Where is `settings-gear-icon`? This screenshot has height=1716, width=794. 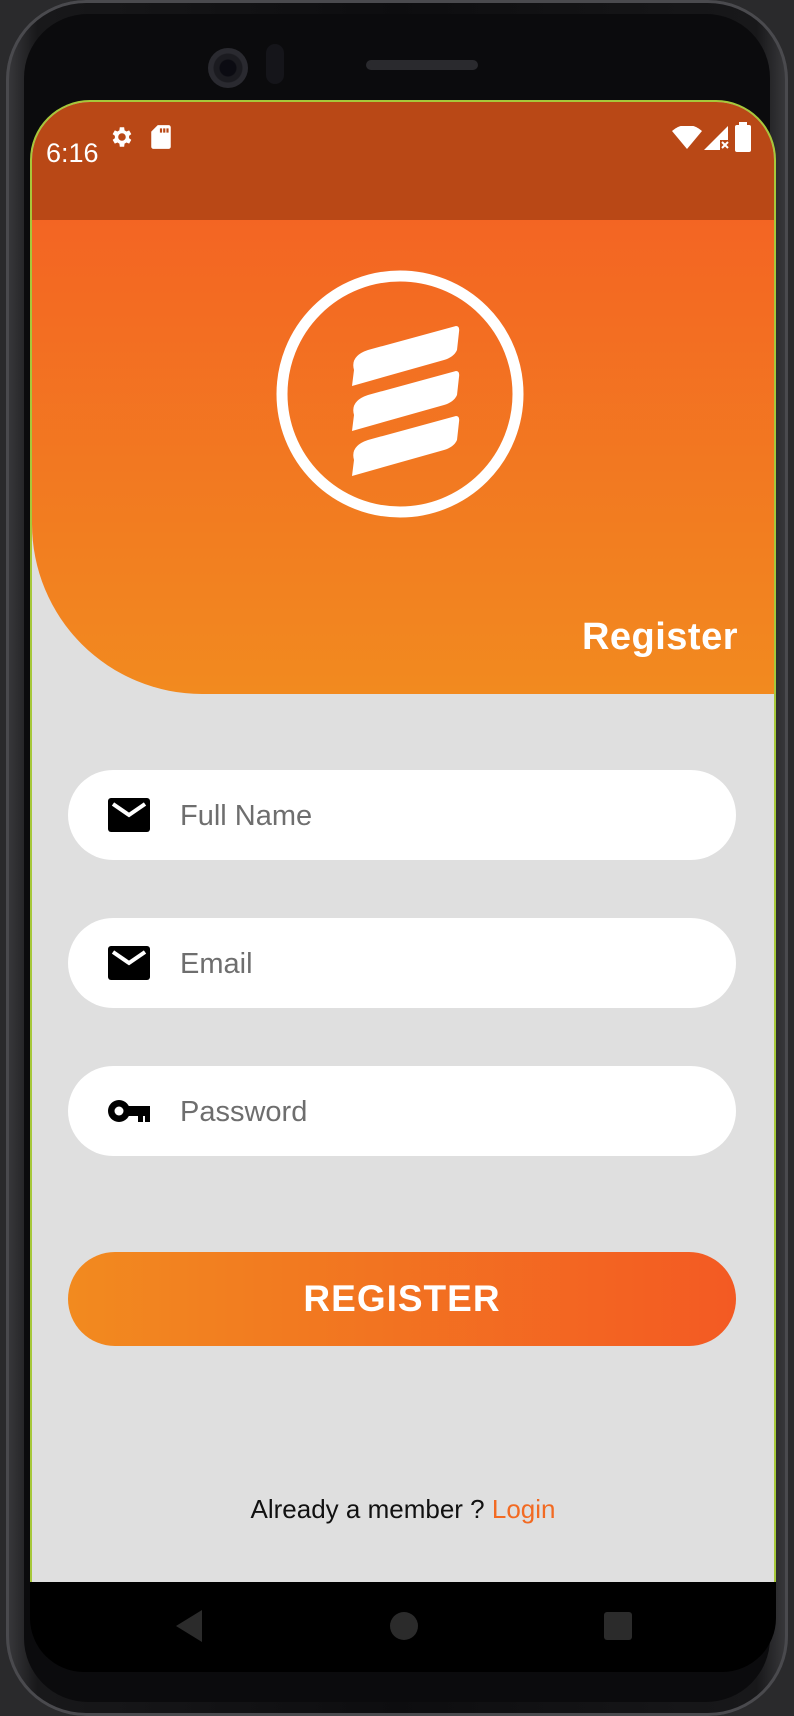 settings-gear-icon is located at coordinates (122, 137).